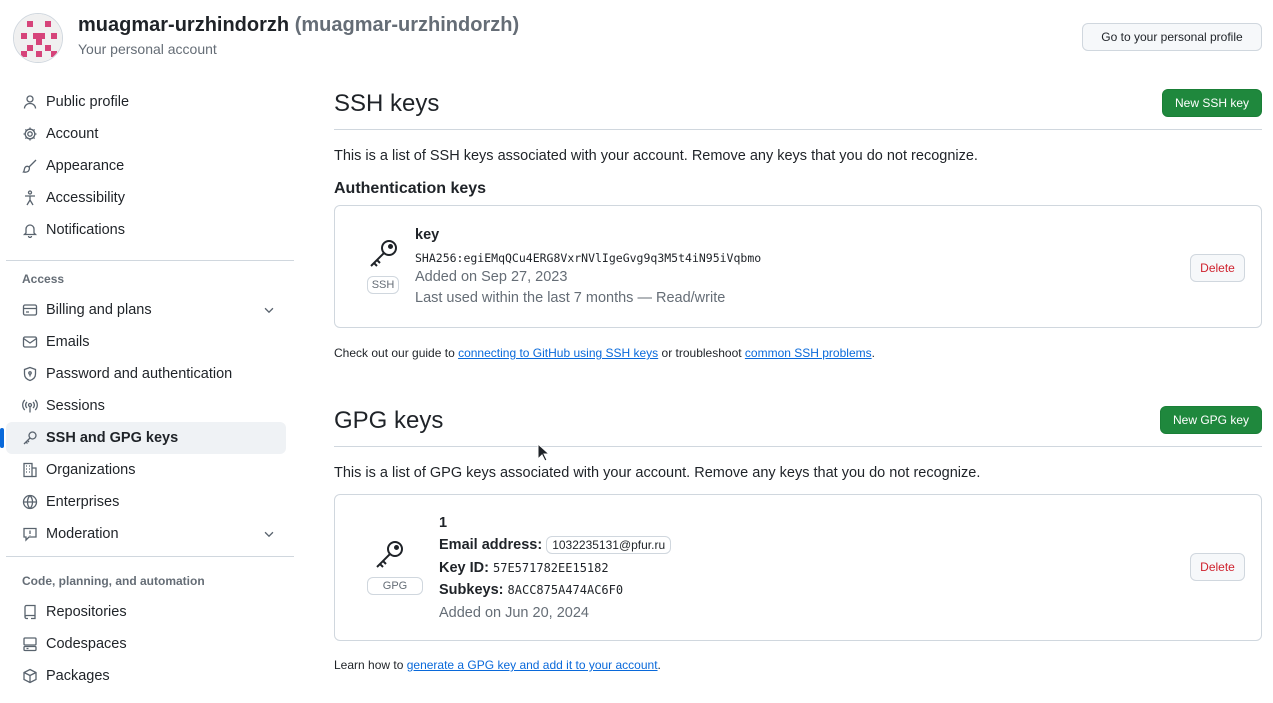 Image resolution: width=1273 pixels, height=703 pixels. What do you see at coordinates (395, 586) in the screenshot?
I see `gpg-badge: GPG` at bounding box center [395, 586].